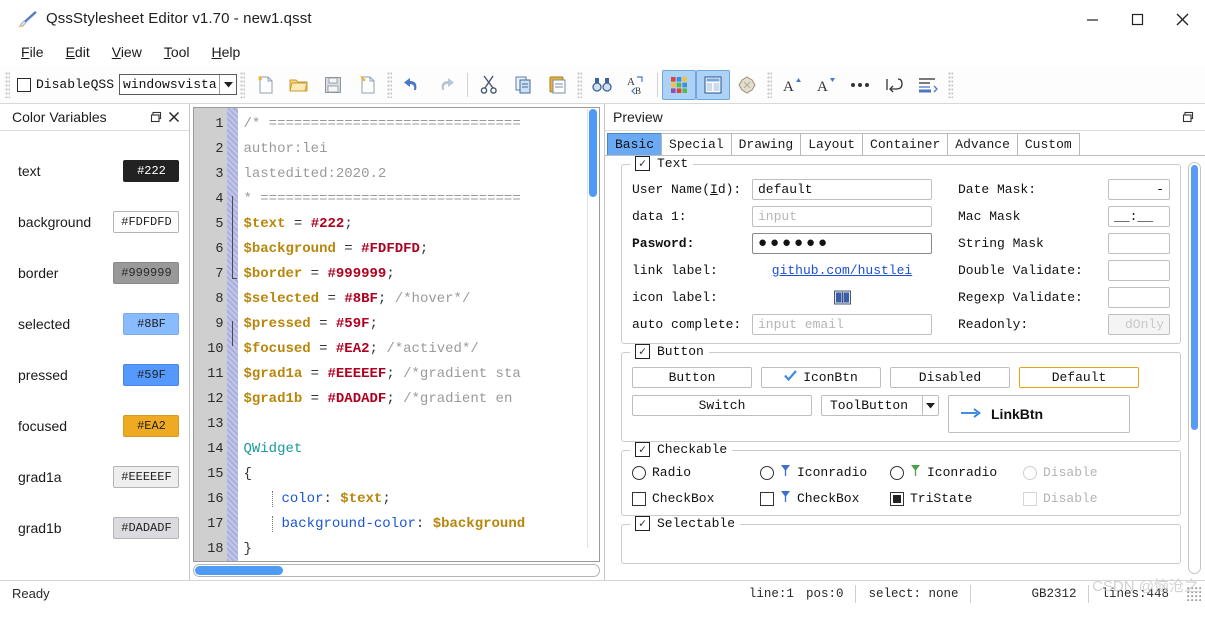 This screenshot has height=636, width=1205. What do you see at coordinates (1139, 189) in the screenshot?
I see `date-mask-input: -` at bounding box center [1139, 189].